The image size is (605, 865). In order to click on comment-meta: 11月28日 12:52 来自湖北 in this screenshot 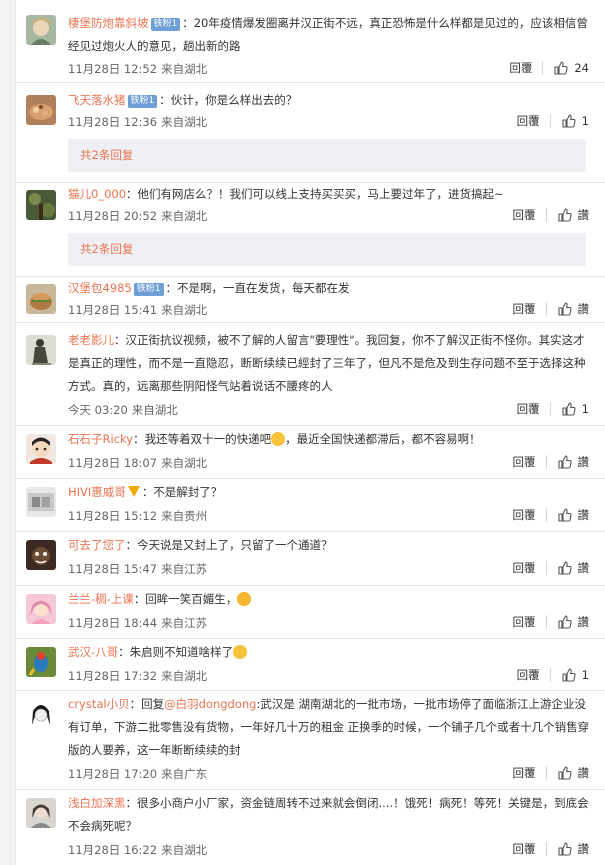, I will do `click(137, 69)`.